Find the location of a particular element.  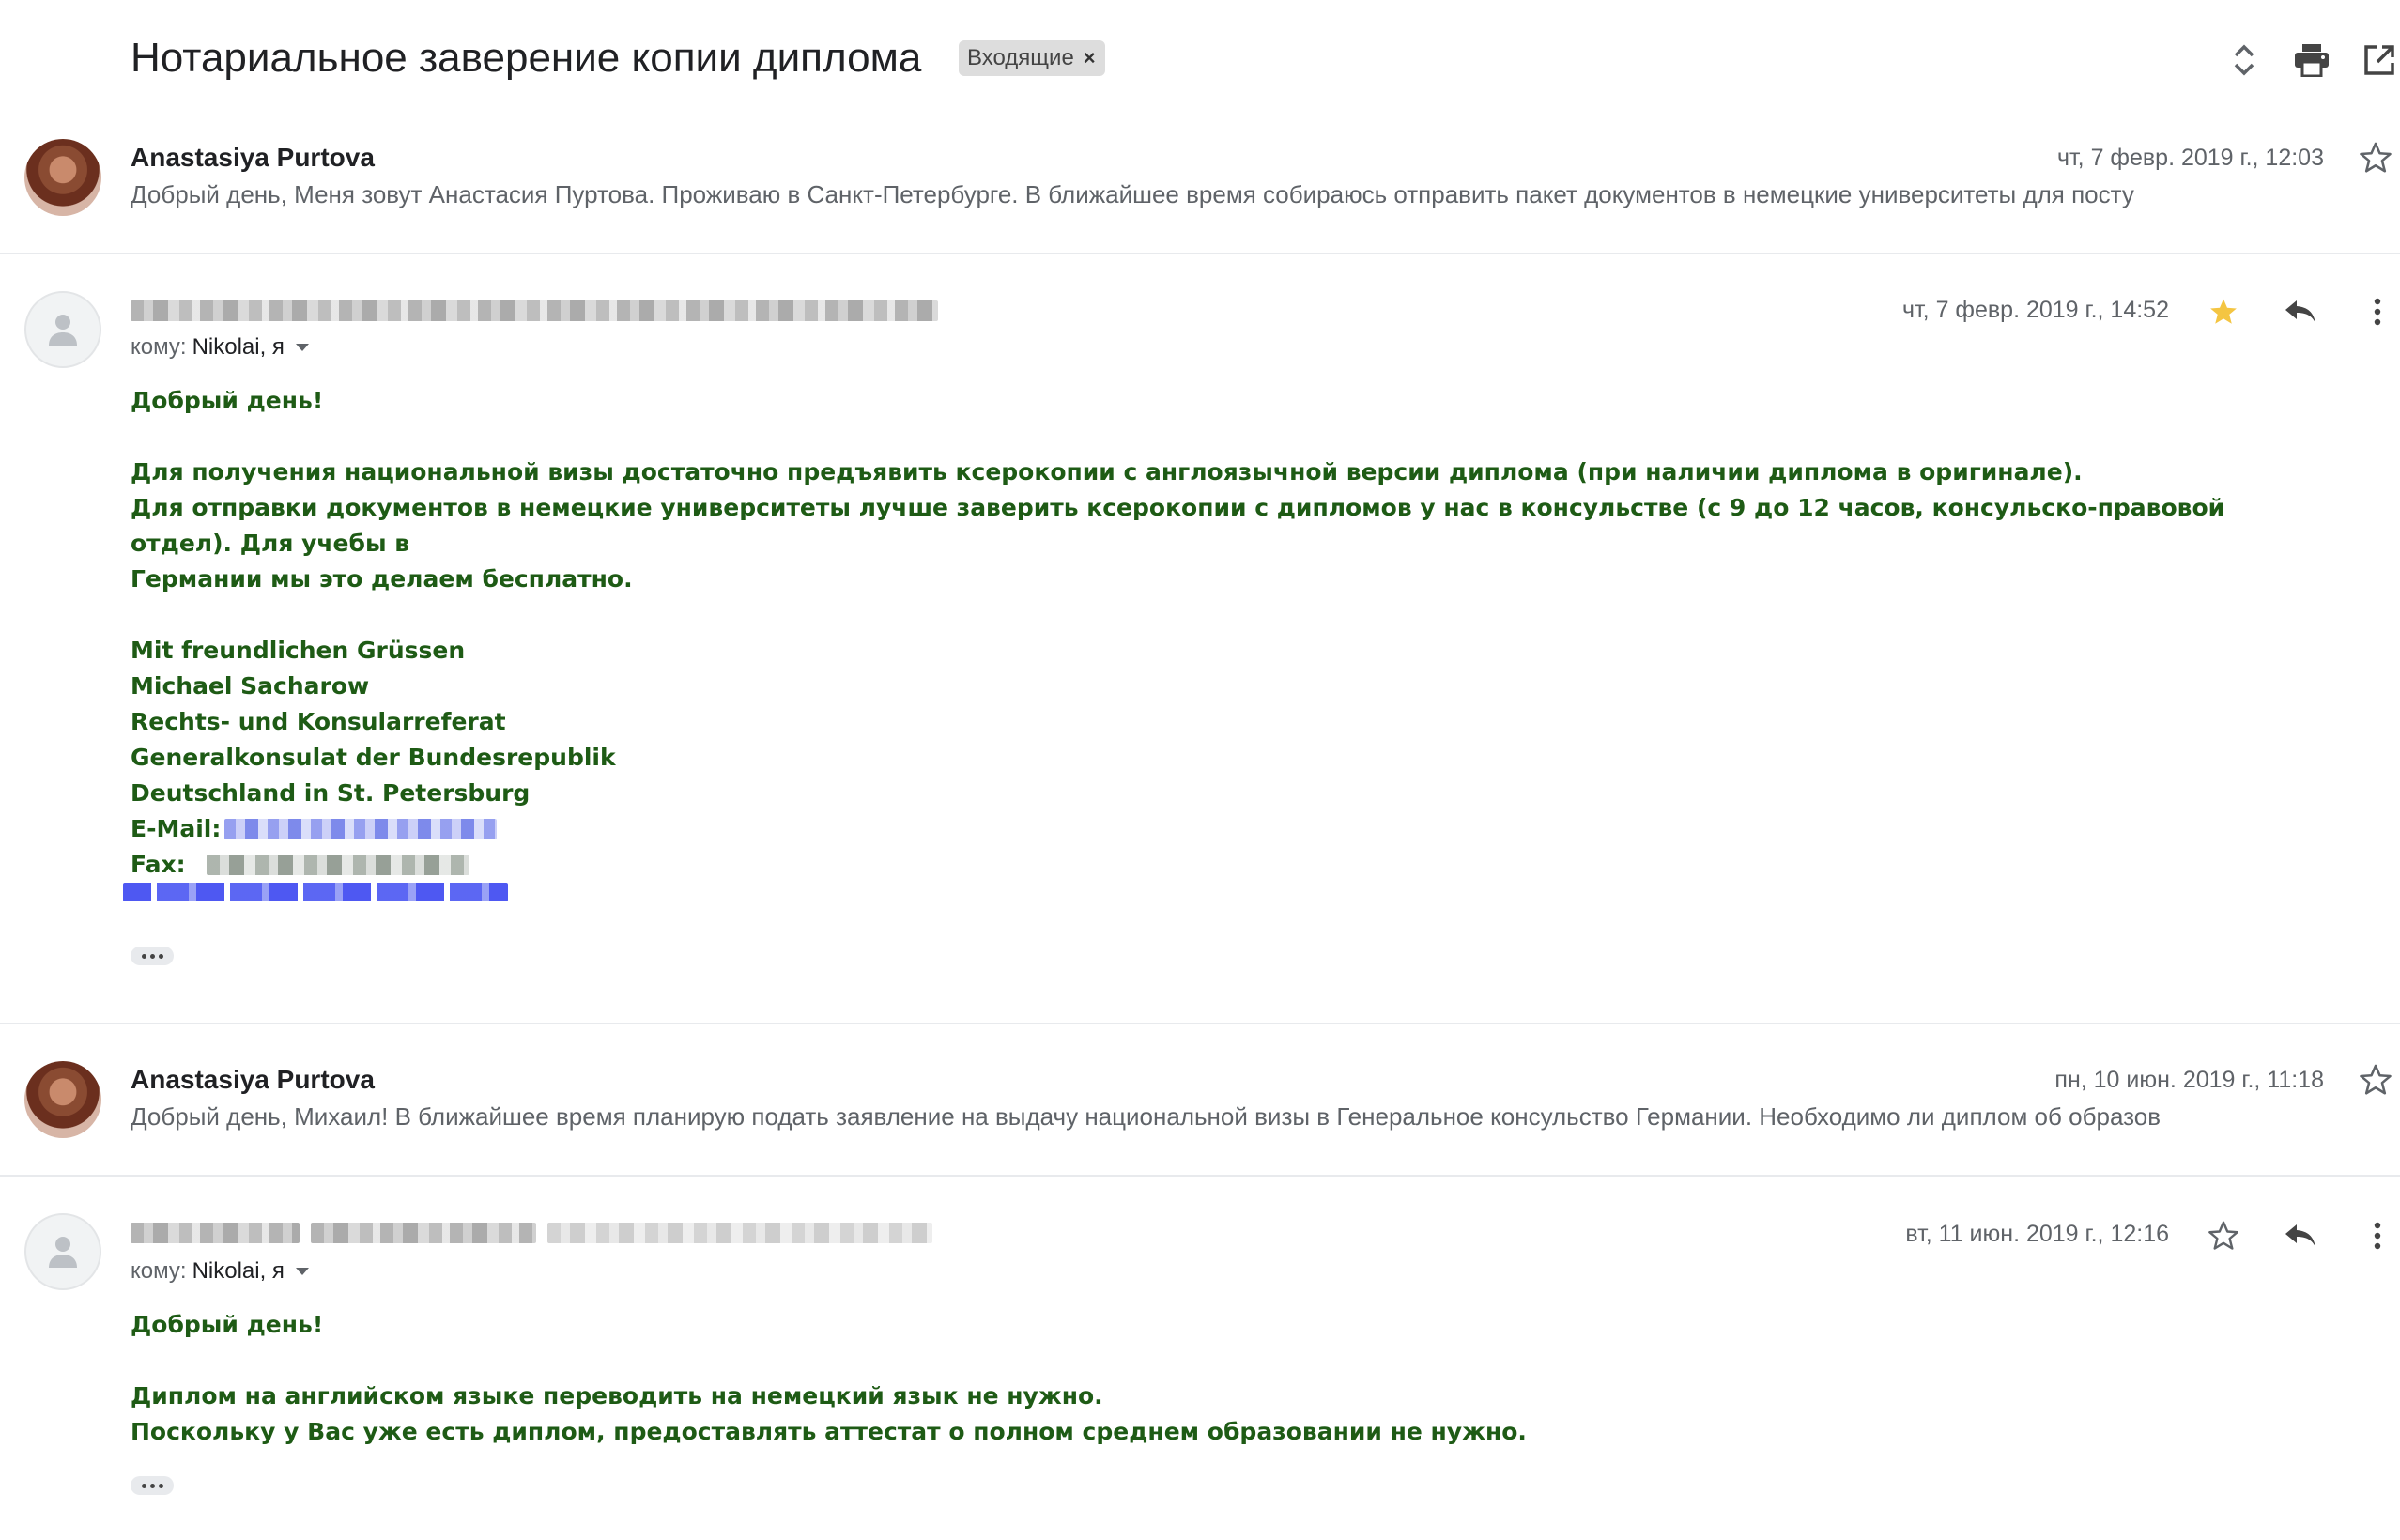

label-chip-inbox: Входящие × is located at coordinates (1032, 58).